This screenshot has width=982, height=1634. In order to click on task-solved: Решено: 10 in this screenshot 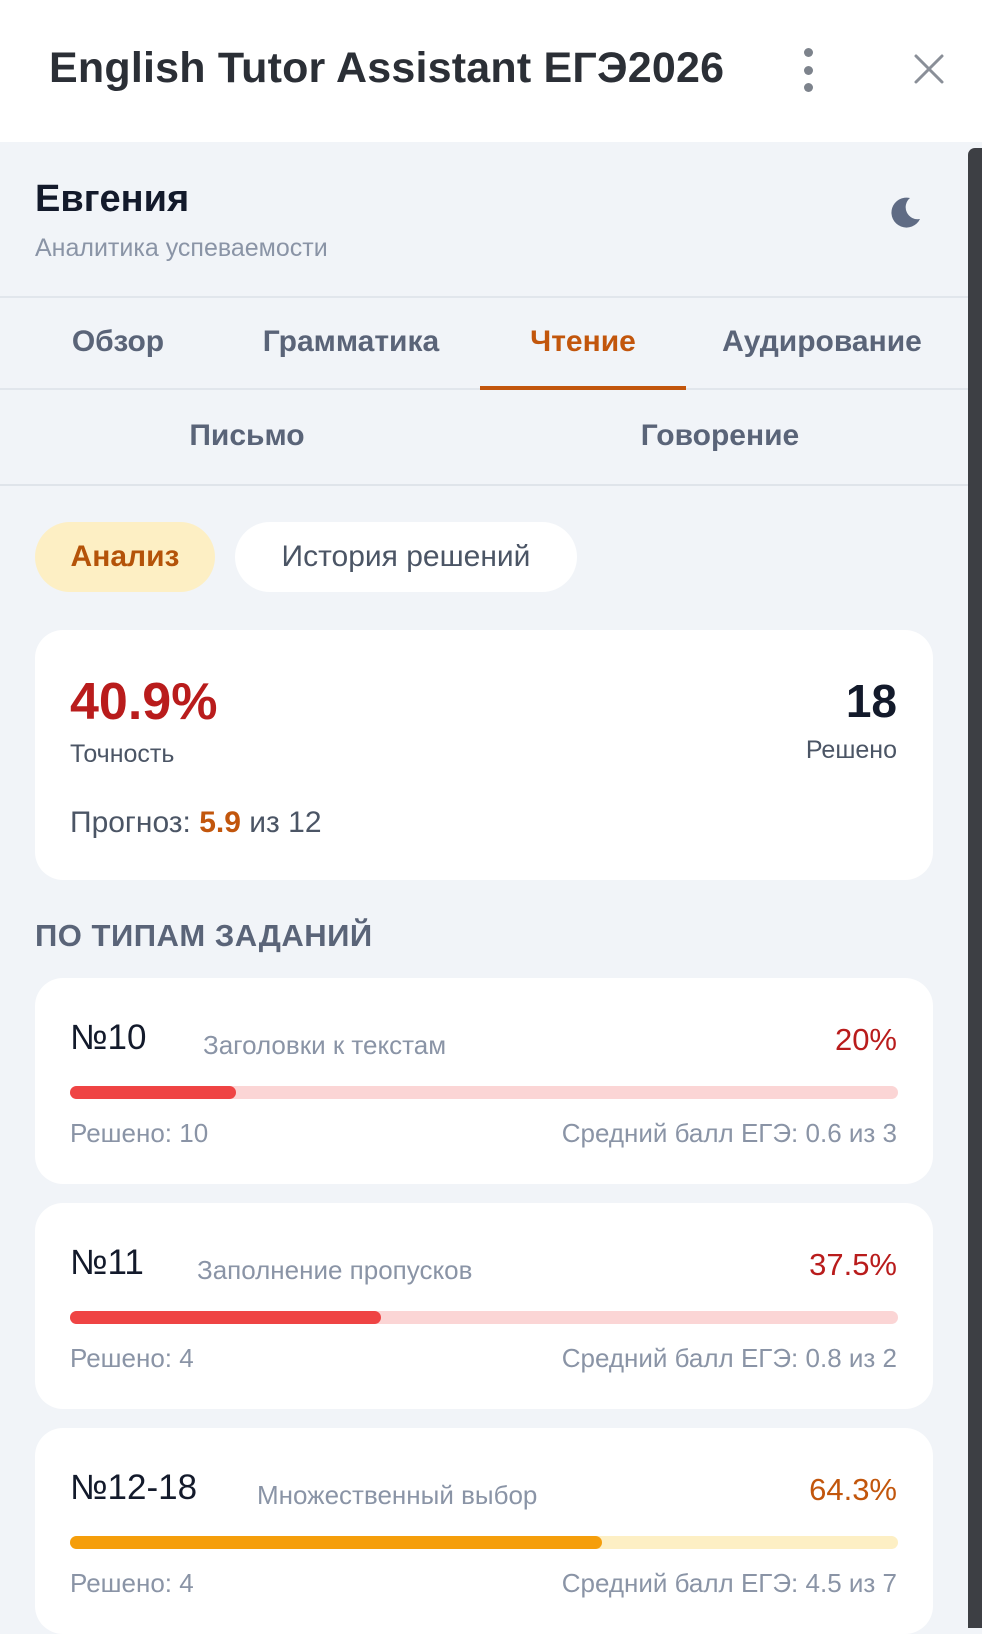, I will do `click(139, 1133)`.